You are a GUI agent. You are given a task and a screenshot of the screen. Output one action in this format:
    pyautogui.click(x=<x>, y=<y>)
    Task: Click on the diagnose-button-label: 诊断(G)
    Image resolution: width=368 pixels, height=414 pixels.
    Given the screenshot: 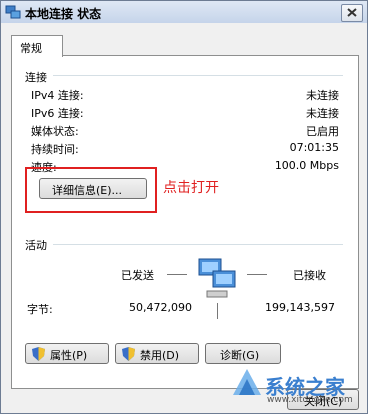 What is the action you would take?
    pyautogui.click(x=240, y=355)
    